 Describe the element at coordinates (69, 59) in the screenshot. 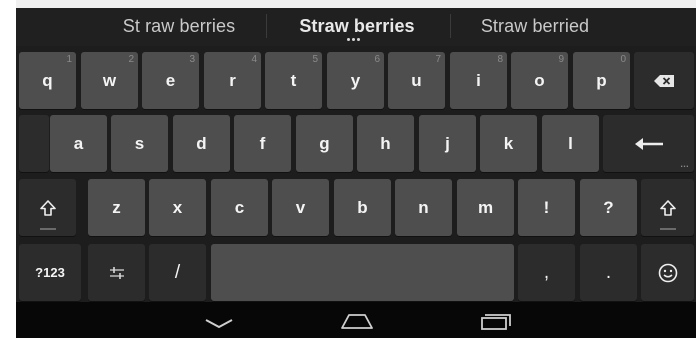

I see `key-hint: 1` at that location.